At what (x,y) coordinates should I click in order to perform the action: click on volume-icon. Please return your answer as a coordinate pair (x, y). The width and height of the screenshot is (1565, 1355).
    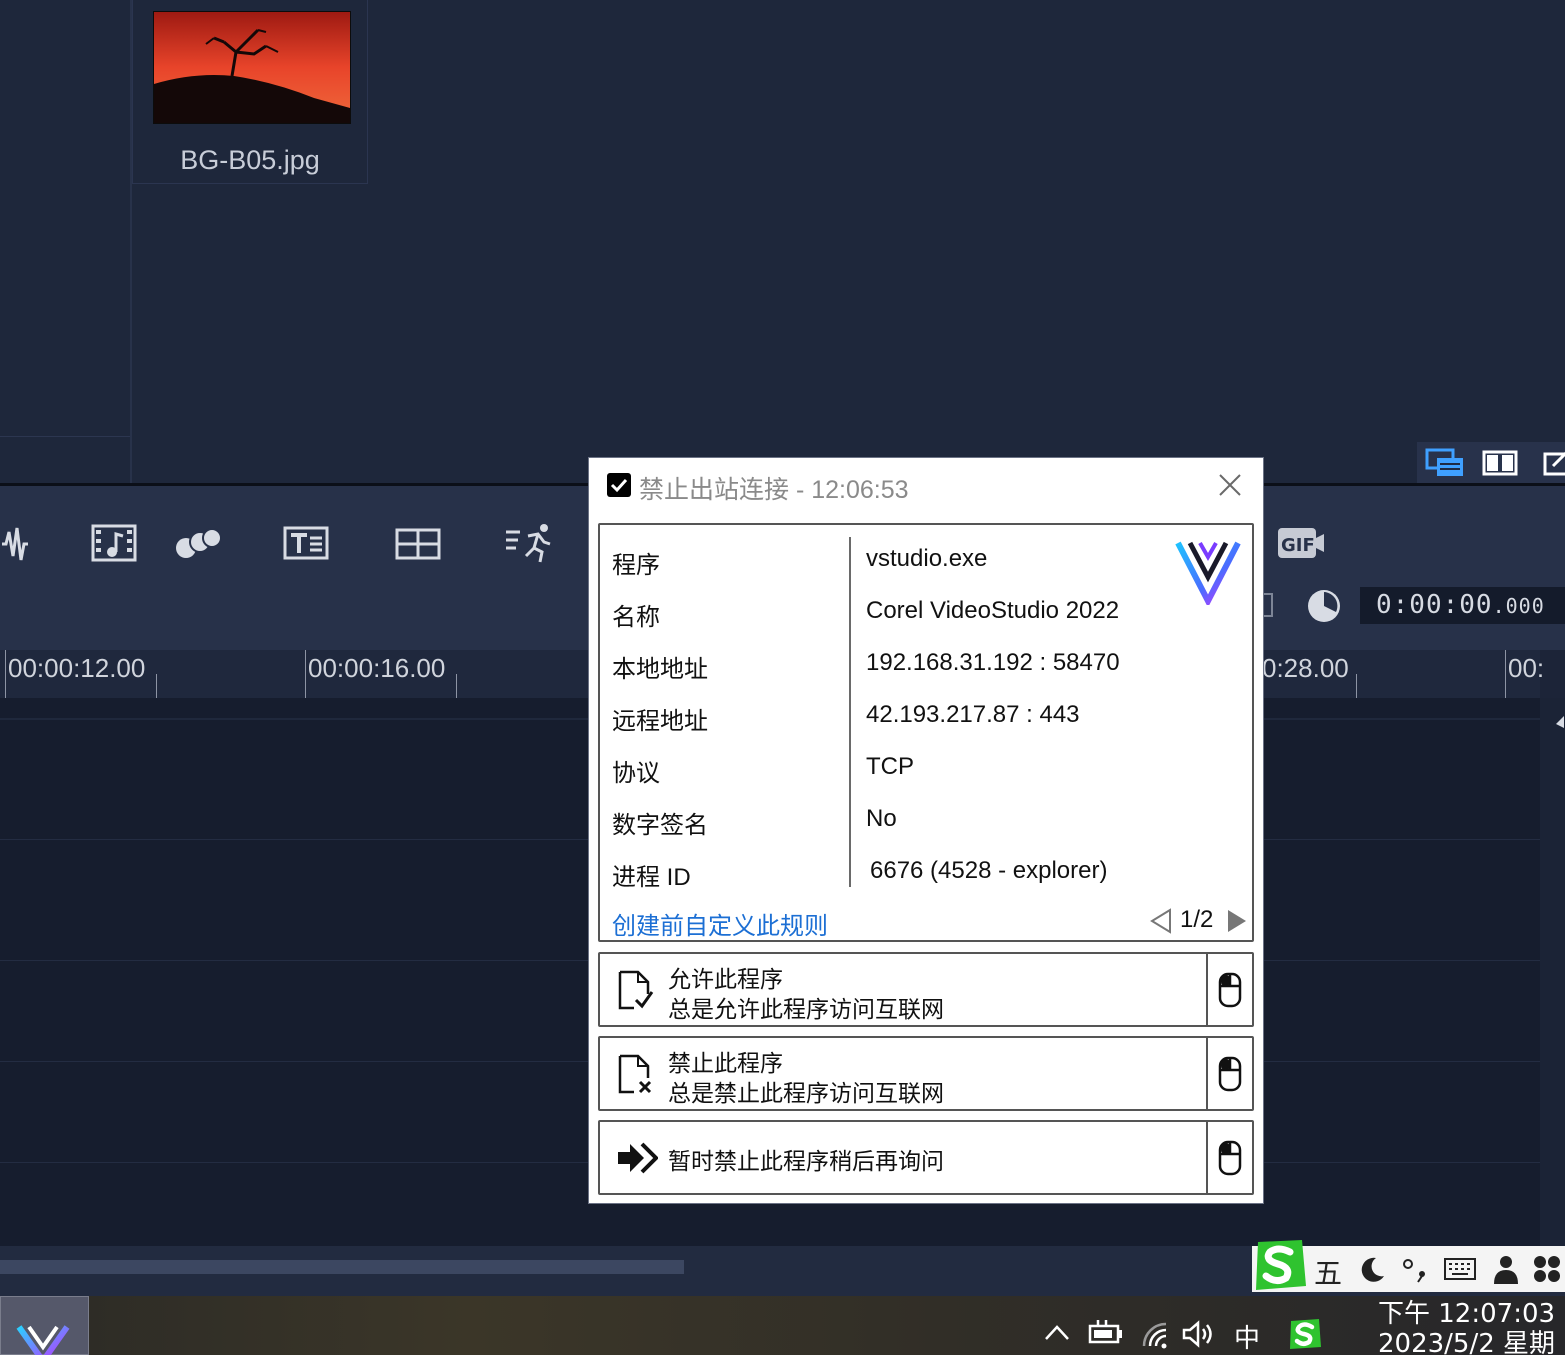
    Looking at the image, I should click on (1199, 1337).